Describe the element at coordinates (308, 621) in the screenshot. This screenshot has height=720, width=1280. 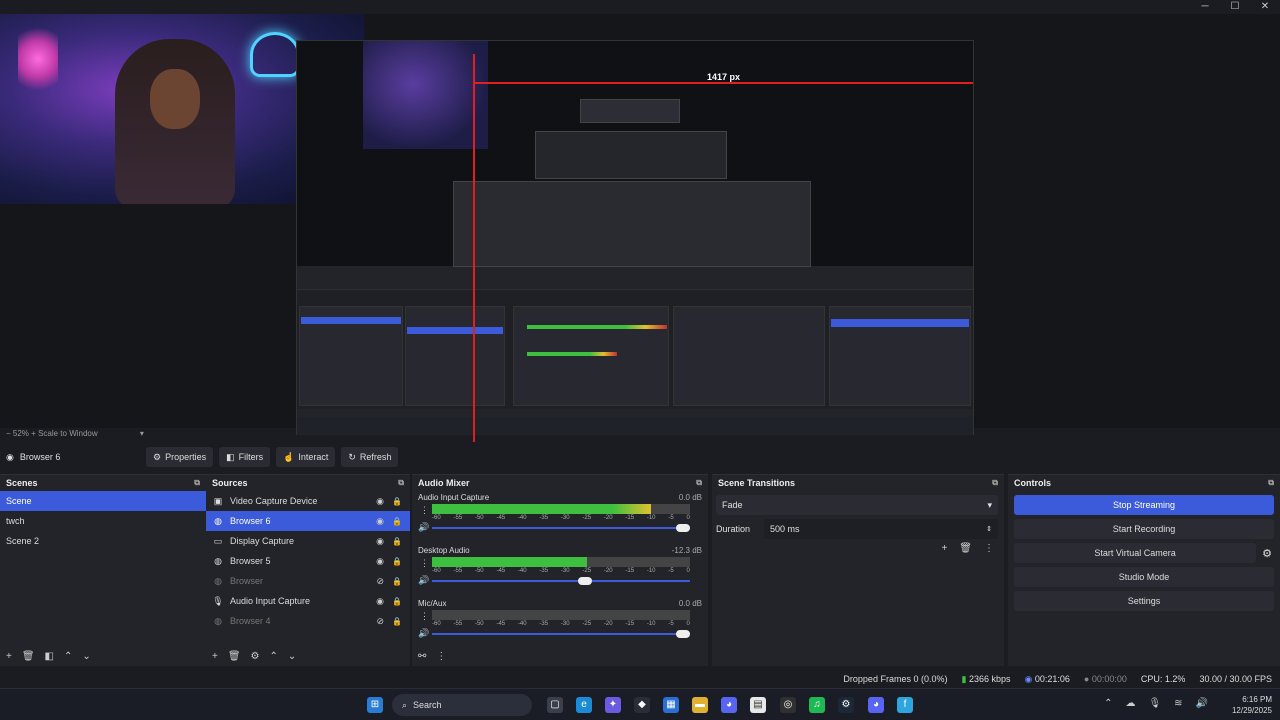
I see `source-item: ◍ Browser 4 ⊘ 🔒` at that location.